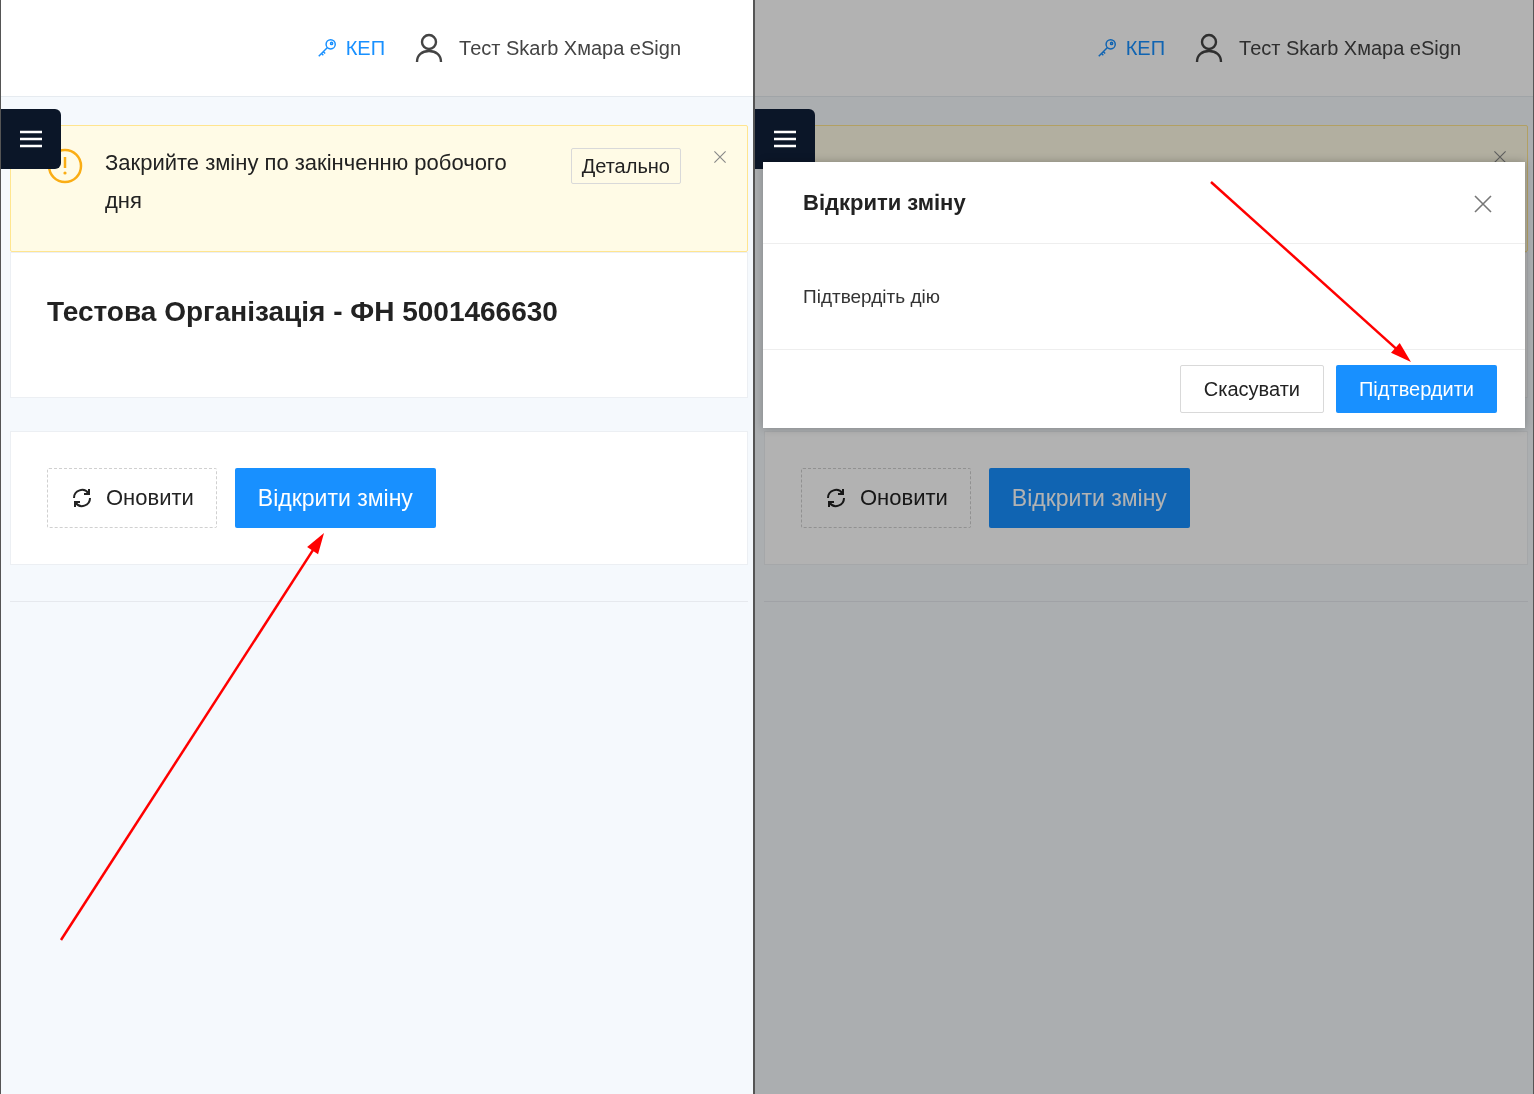 This screenshot has height=1094, width=1534. I want to click on cancel-button: Скасувати, so click(1251, 389).